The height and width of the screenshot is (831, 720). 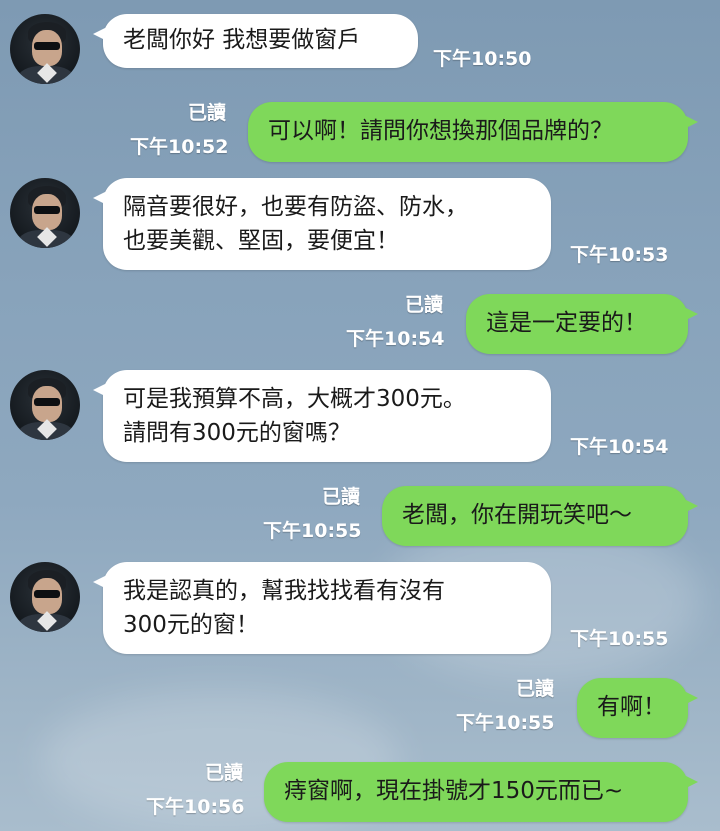 What do you see at coordinates (517, 515) in the screenshot?
I see `message-text: 老闆，你在開玩笑吧～` at bounding box center [517, 515].